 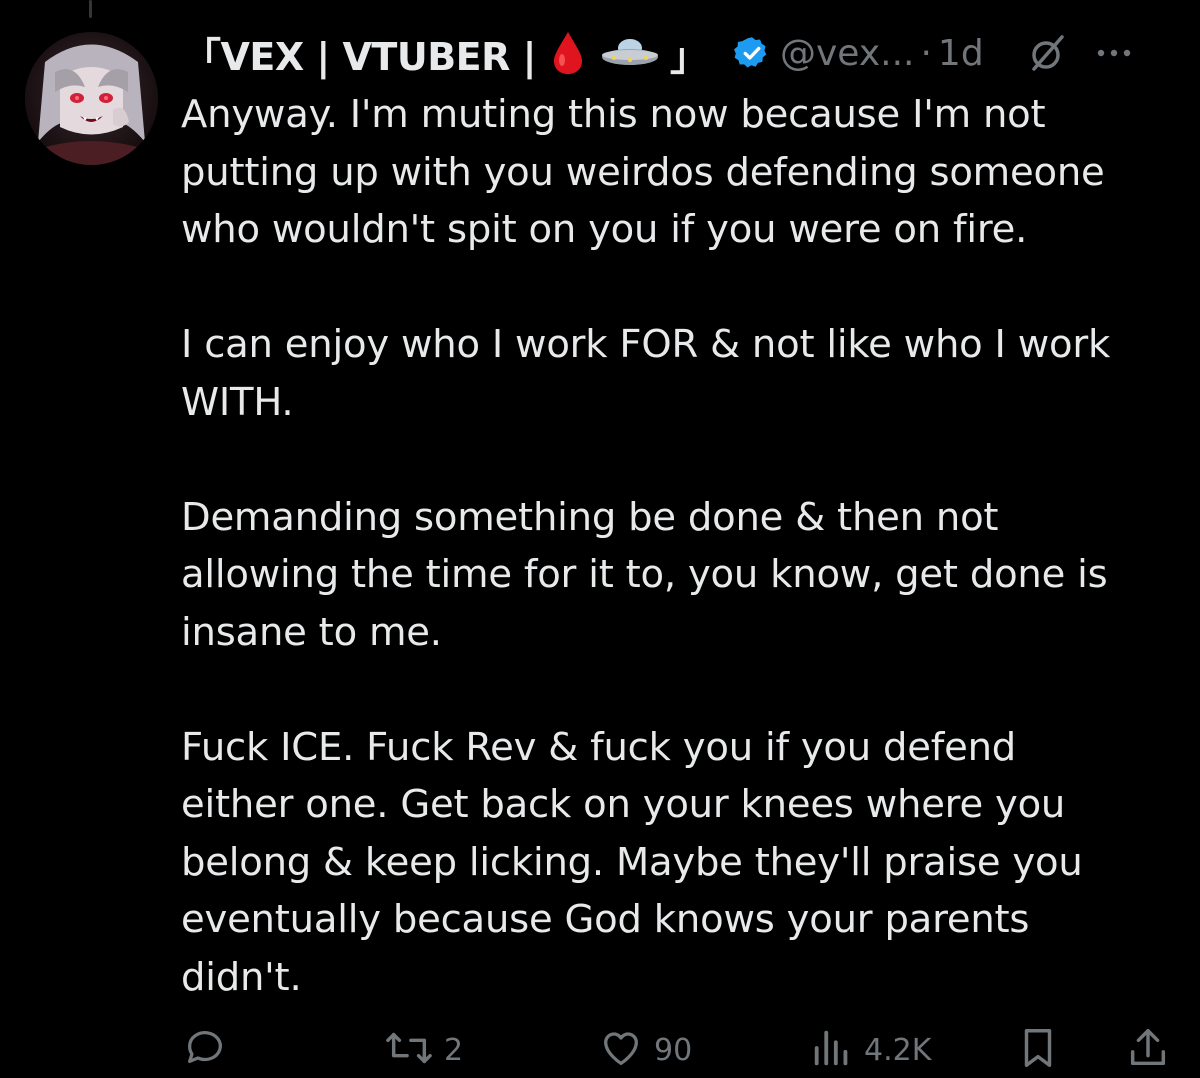 I want to click on views-button: 4.2K, so click(x=870, y=1050).